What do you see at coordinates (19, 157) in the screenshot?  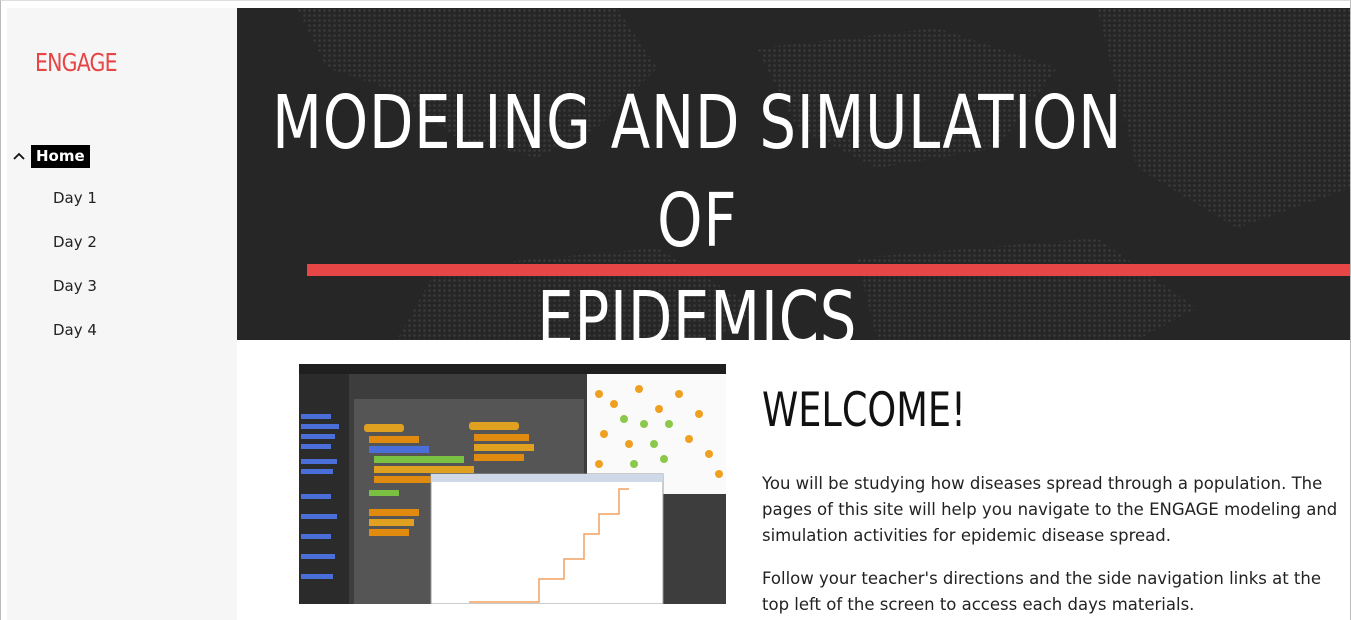 I see `chevron-up-icon` at bounding box center [19, 157].